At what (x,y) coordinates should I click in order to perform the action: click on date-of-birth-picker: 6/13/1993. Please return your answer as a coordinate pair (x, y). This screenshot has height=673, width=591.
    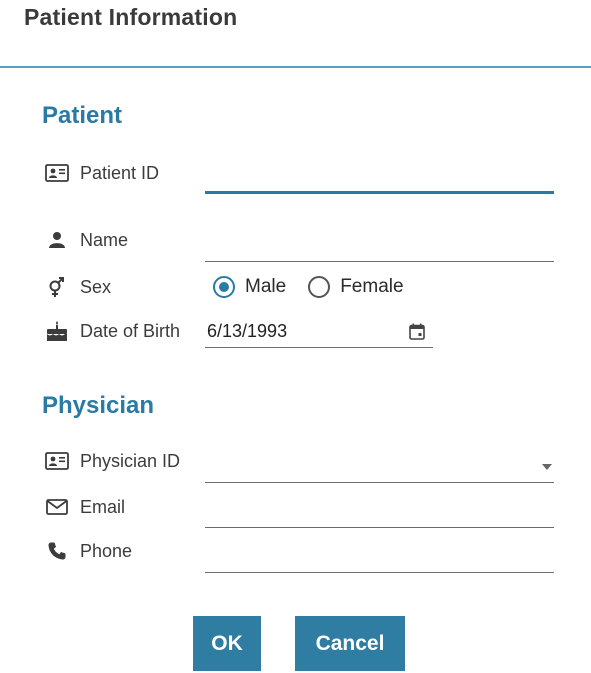
    Looking at the image, I should click on (319, 332).